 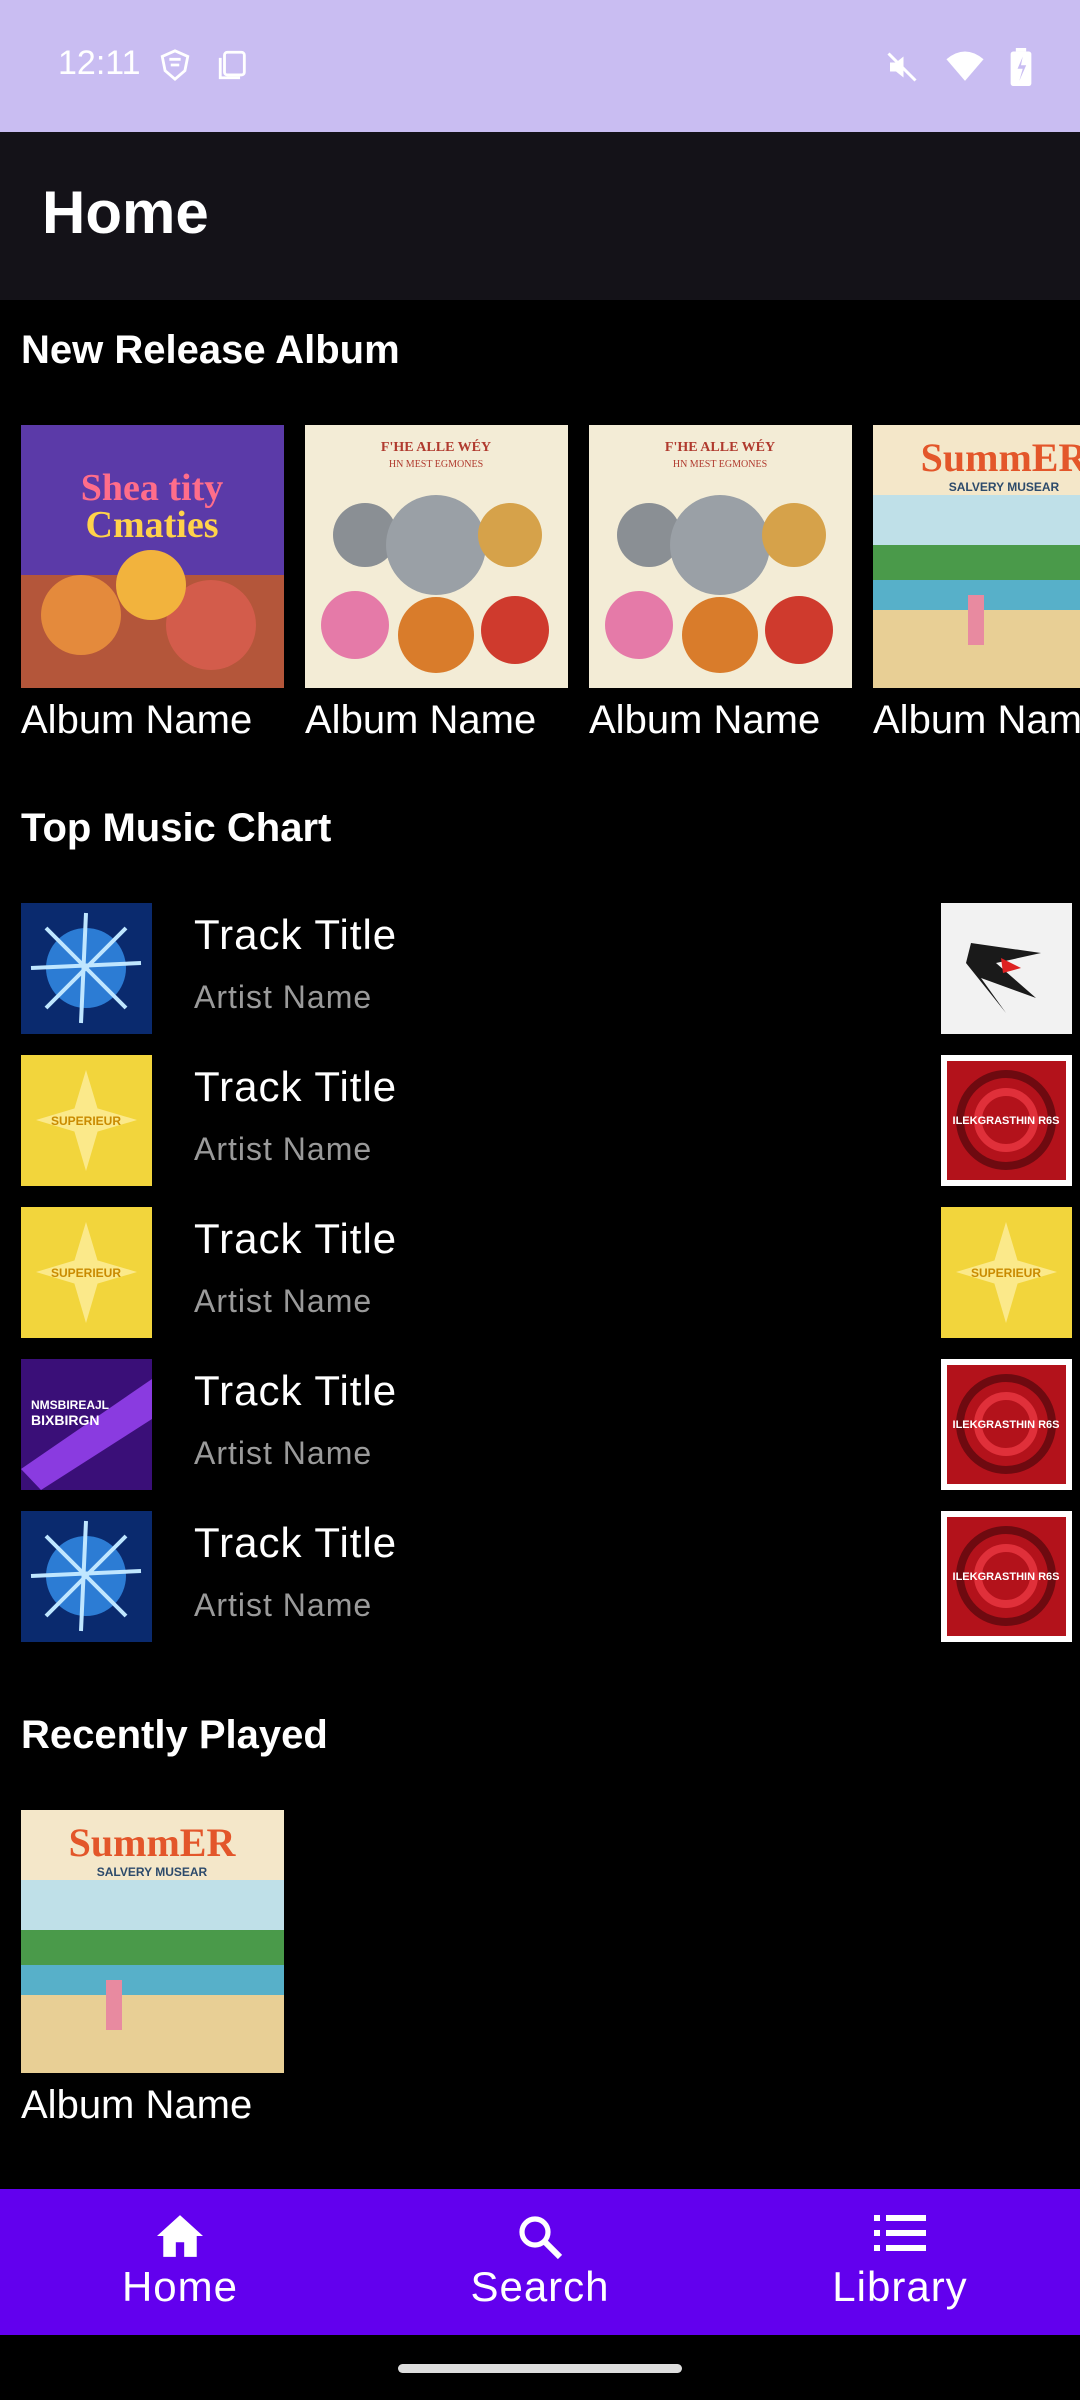 I want to click on album-card: Shea tity Cmaties Album Name, so click(x=152, y=584).